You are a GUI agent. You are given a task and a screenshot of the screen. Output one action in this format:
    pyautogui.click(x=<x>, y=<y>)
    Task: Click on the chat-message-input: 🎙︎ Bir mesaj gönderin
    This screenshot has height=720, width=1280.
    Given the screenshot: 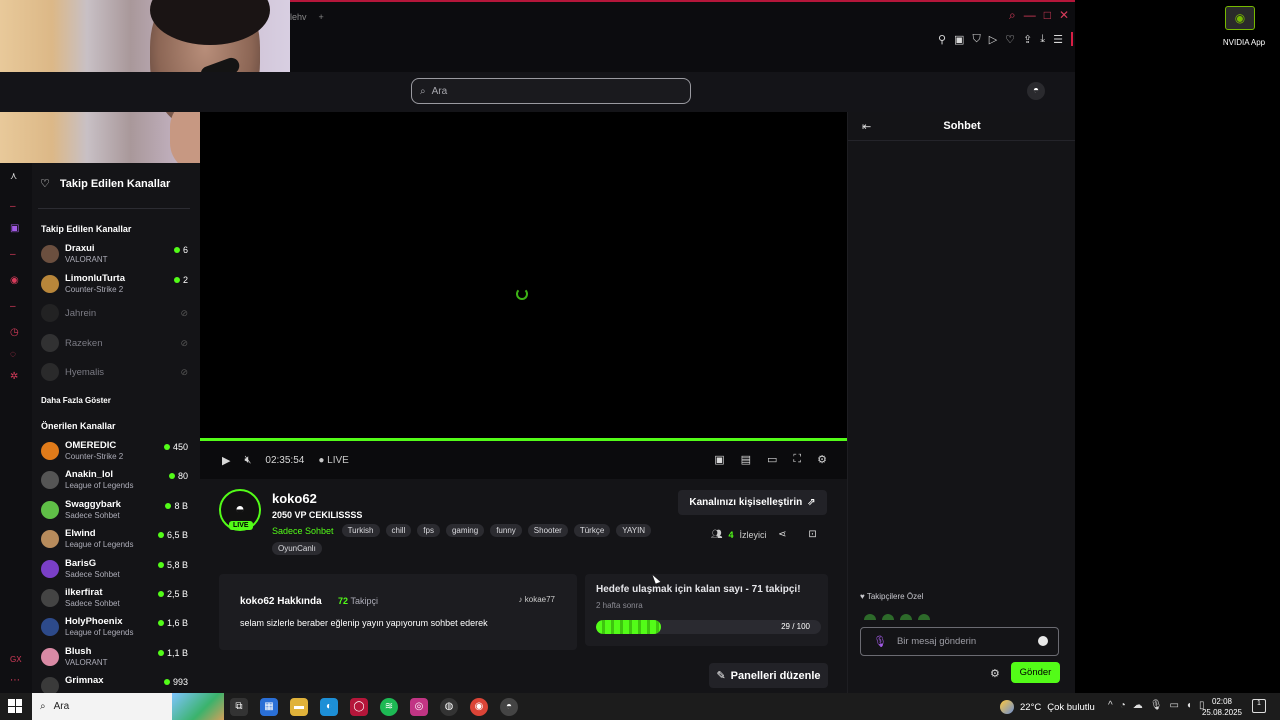 What is the action you would take?
    pyautogui.click(x=959, y=641)
    